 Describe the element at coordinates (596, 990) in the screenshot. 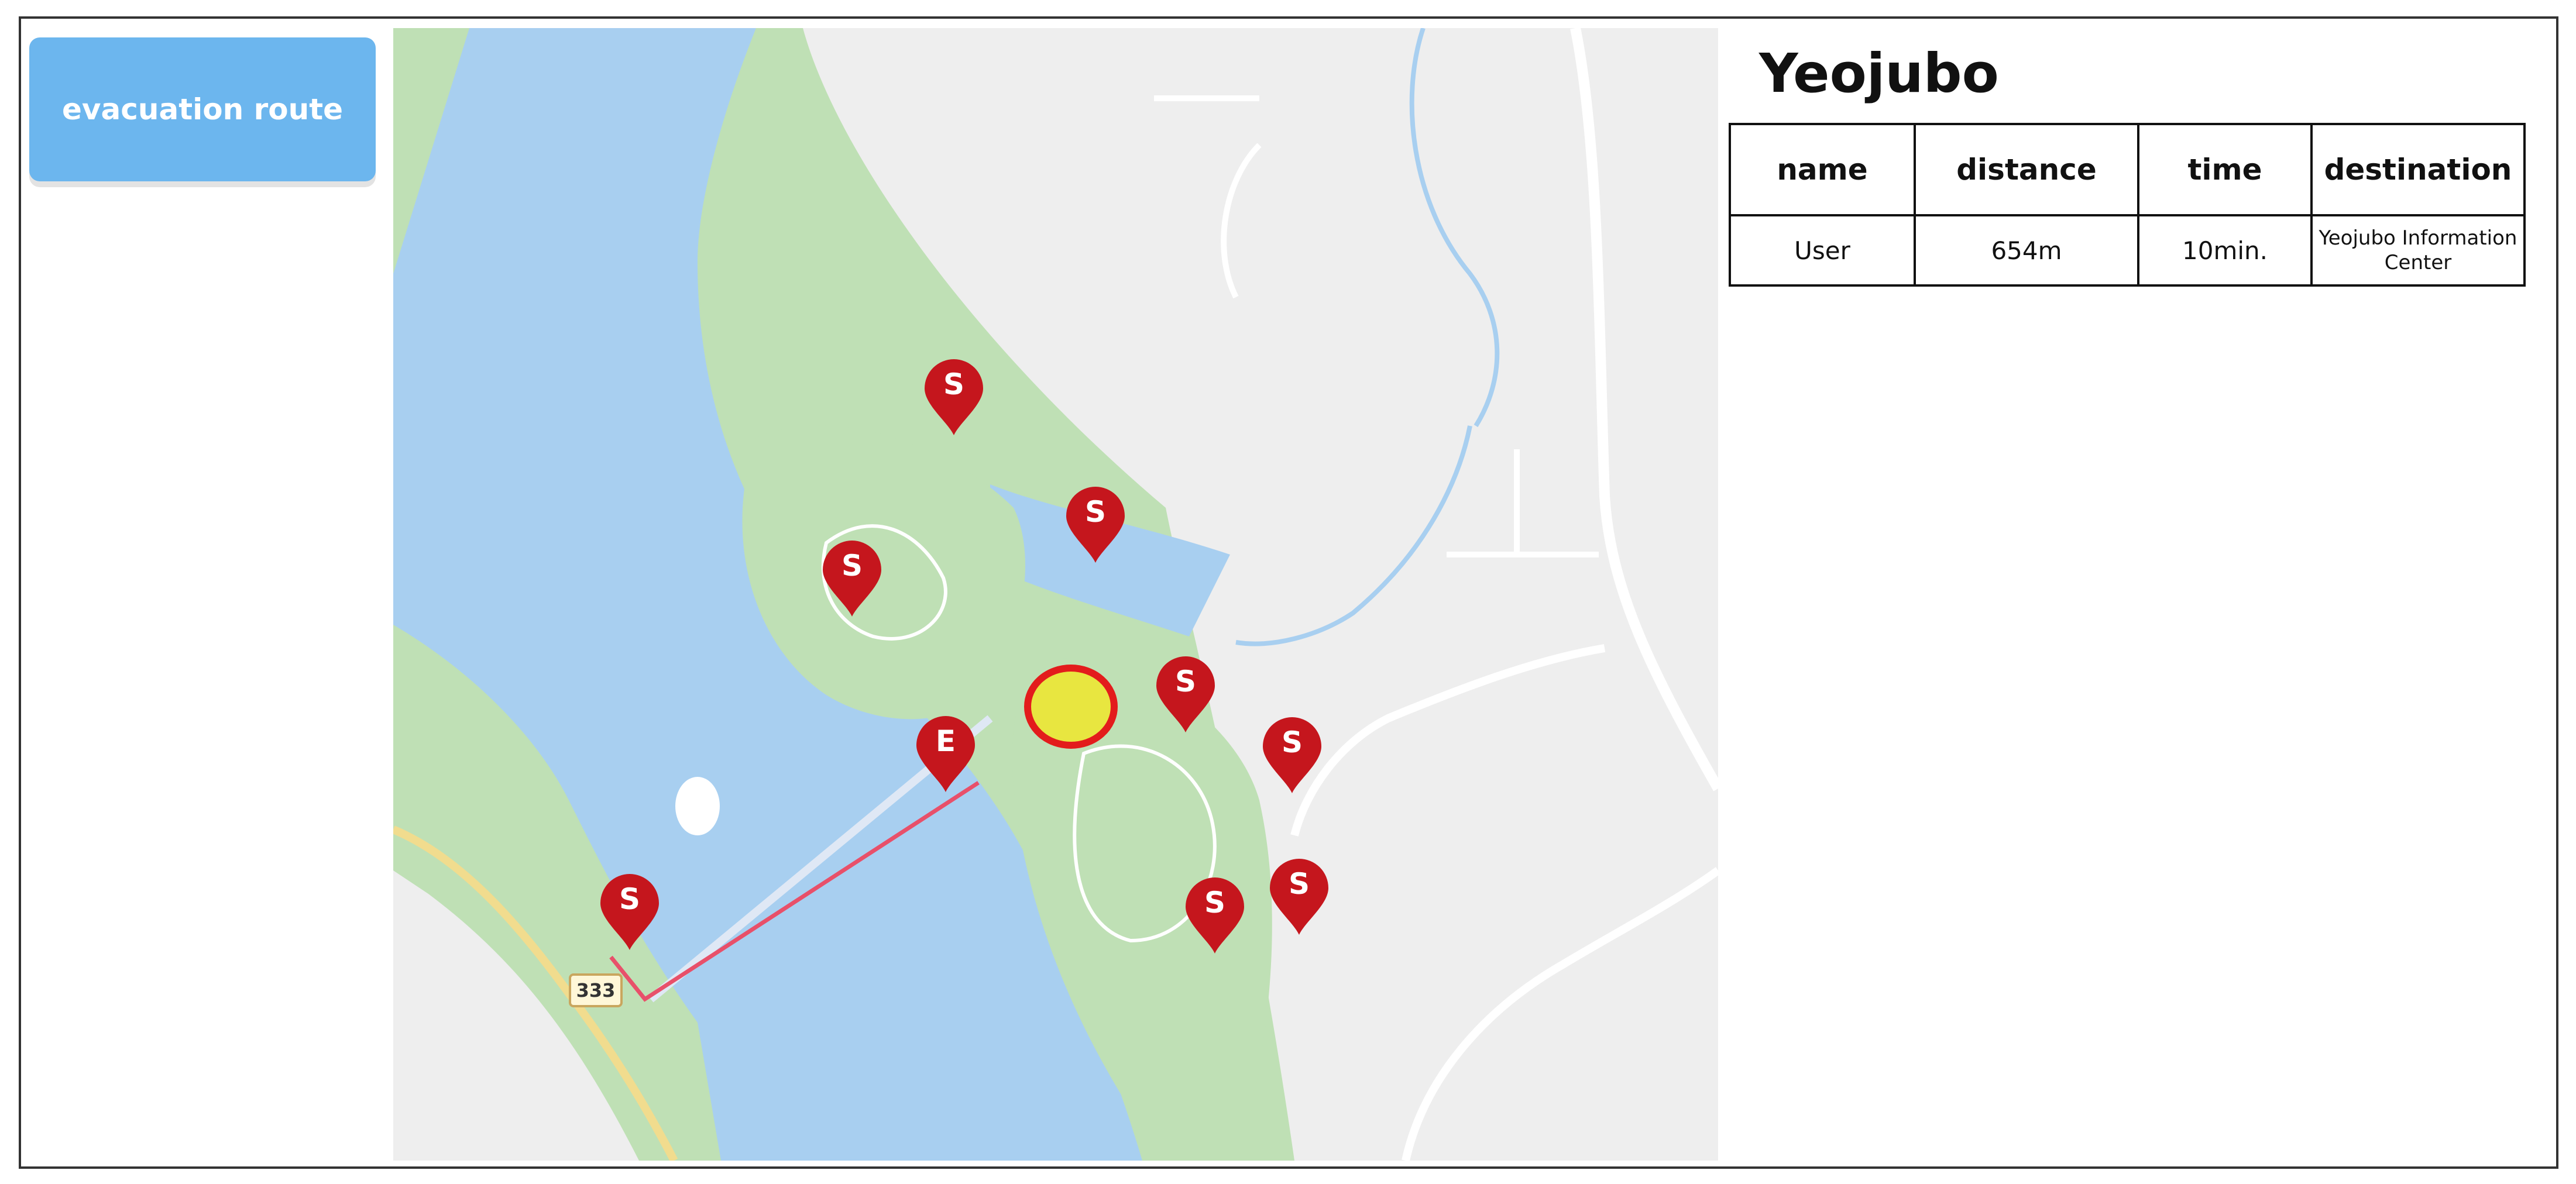

I see `road-number-badge: 333` at that location.